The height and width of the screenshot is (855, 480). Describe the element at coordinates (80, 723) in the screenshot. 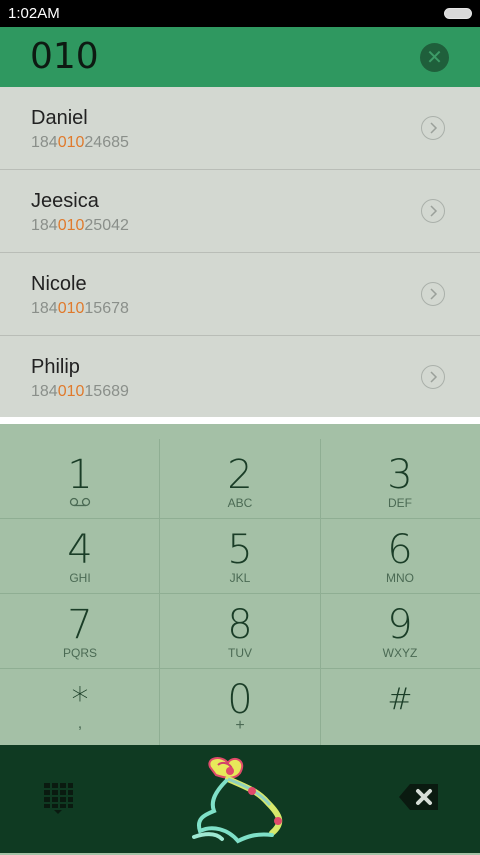

I see `key-letters: ,` at that location.